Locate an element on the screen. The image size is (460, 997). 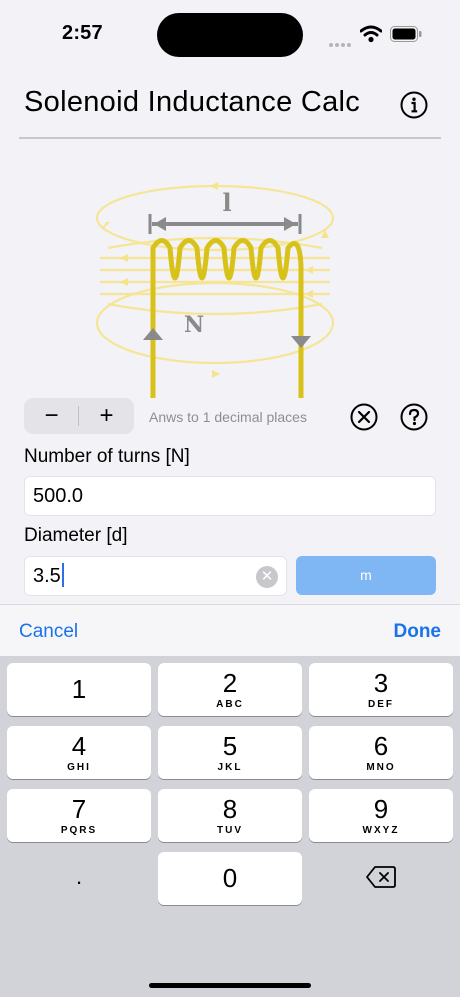
backspace-key is located at coordinates (381, 878).